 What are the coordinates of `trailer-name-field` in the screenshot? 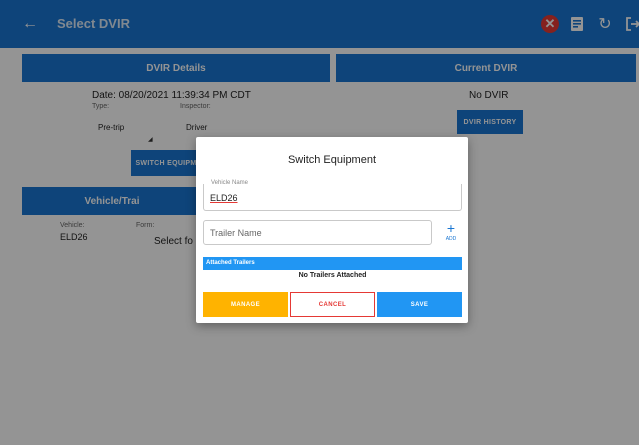 It's located at (317, 232).